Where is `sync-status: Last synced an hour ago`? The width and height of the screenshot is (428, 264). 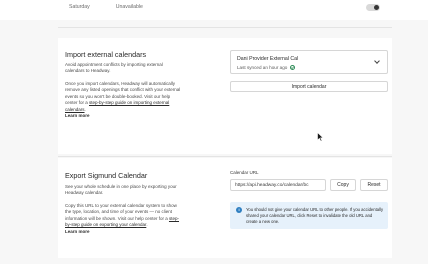 sync-status: Last synced an hour ago is located at coordinates (266, 67).